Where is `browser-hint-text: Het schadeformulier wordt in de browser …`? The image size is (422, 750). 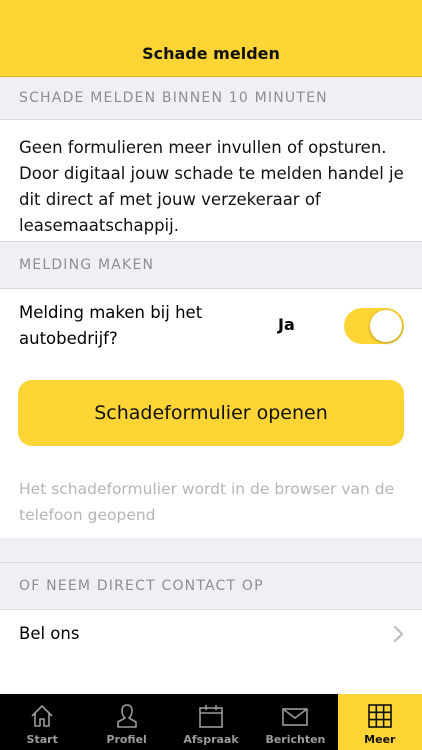 browser-hint-text: Het schadeformulier wordt in de browser … is located at coordinates (207, 502).